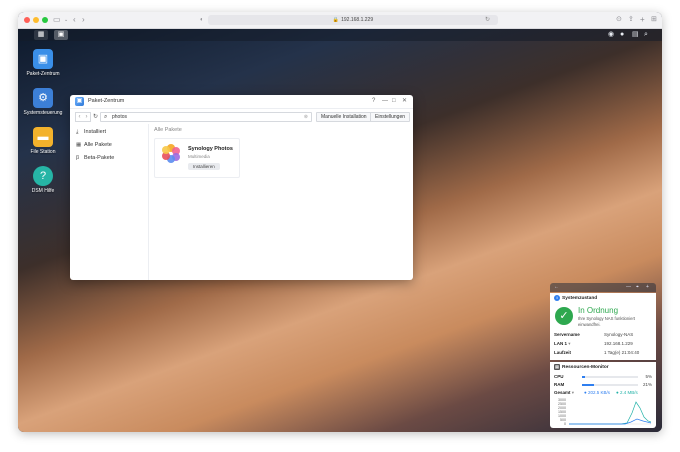 Image resolution: width=680 pixels, height=452 pixels. What do you see at coordinates (306, 117) in the screenshot?
I see `clear-search-icon: ⊗` at bounding box center [306, 117].